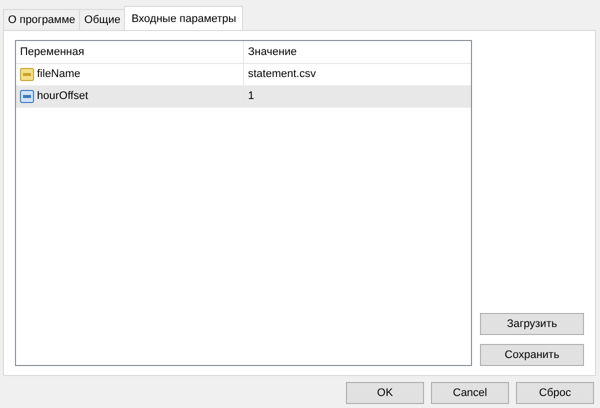  I want to click on column-header: Переменная, so click(130, 52).